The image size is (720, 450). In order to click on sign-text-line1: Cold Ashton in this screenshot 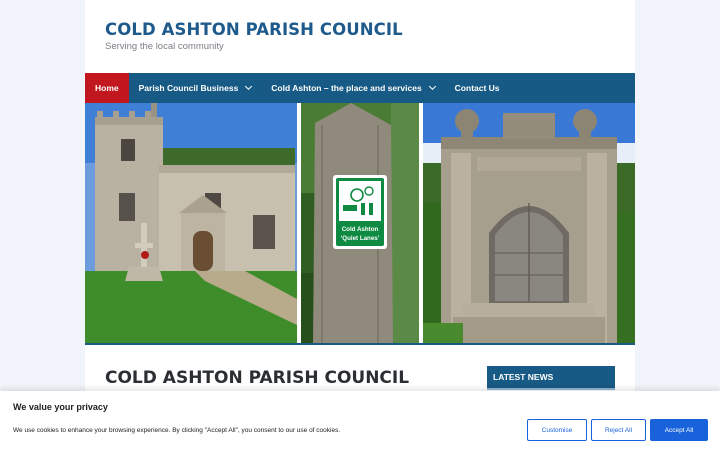, I will do `click(360, 229)`.